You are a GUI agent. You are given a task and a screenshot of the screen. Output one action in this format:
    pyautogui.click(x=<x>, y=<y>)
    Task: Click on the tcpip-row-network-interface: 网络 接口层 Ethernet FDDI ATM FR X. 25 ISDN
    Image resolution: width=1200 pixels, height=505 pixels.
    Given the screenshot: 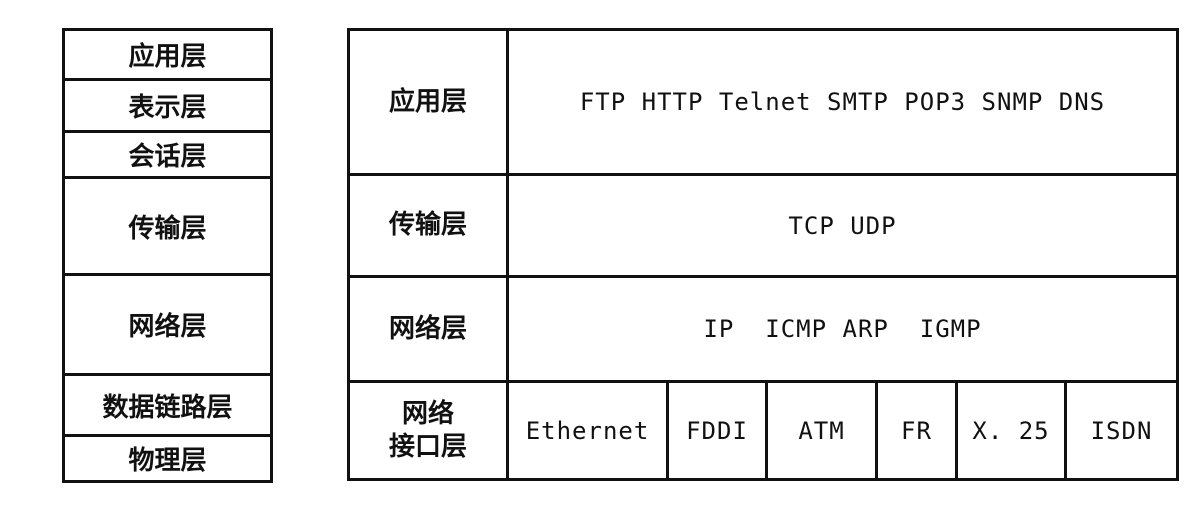 What is the action you would take?
    pyautogui.click(x=763, y=430)
    